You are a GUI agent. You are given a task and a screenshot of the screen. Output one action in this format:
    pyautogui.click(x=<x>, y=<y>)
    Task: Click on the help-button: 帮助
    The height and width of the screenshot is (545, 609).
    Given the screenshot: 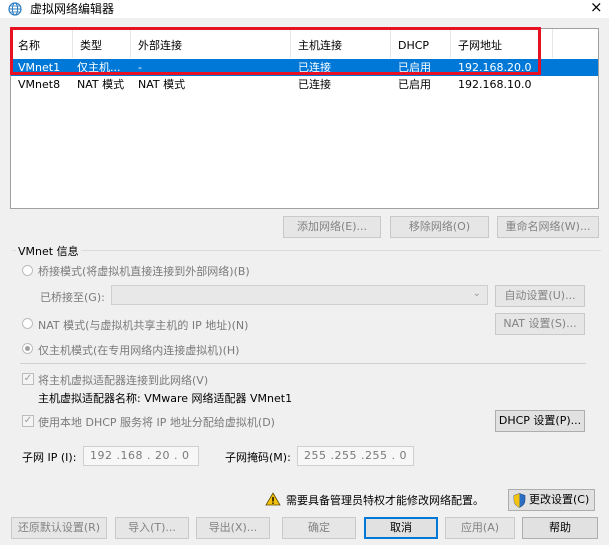 What is the action you would take?
    pyautogui.click(x=560, y=528)
    